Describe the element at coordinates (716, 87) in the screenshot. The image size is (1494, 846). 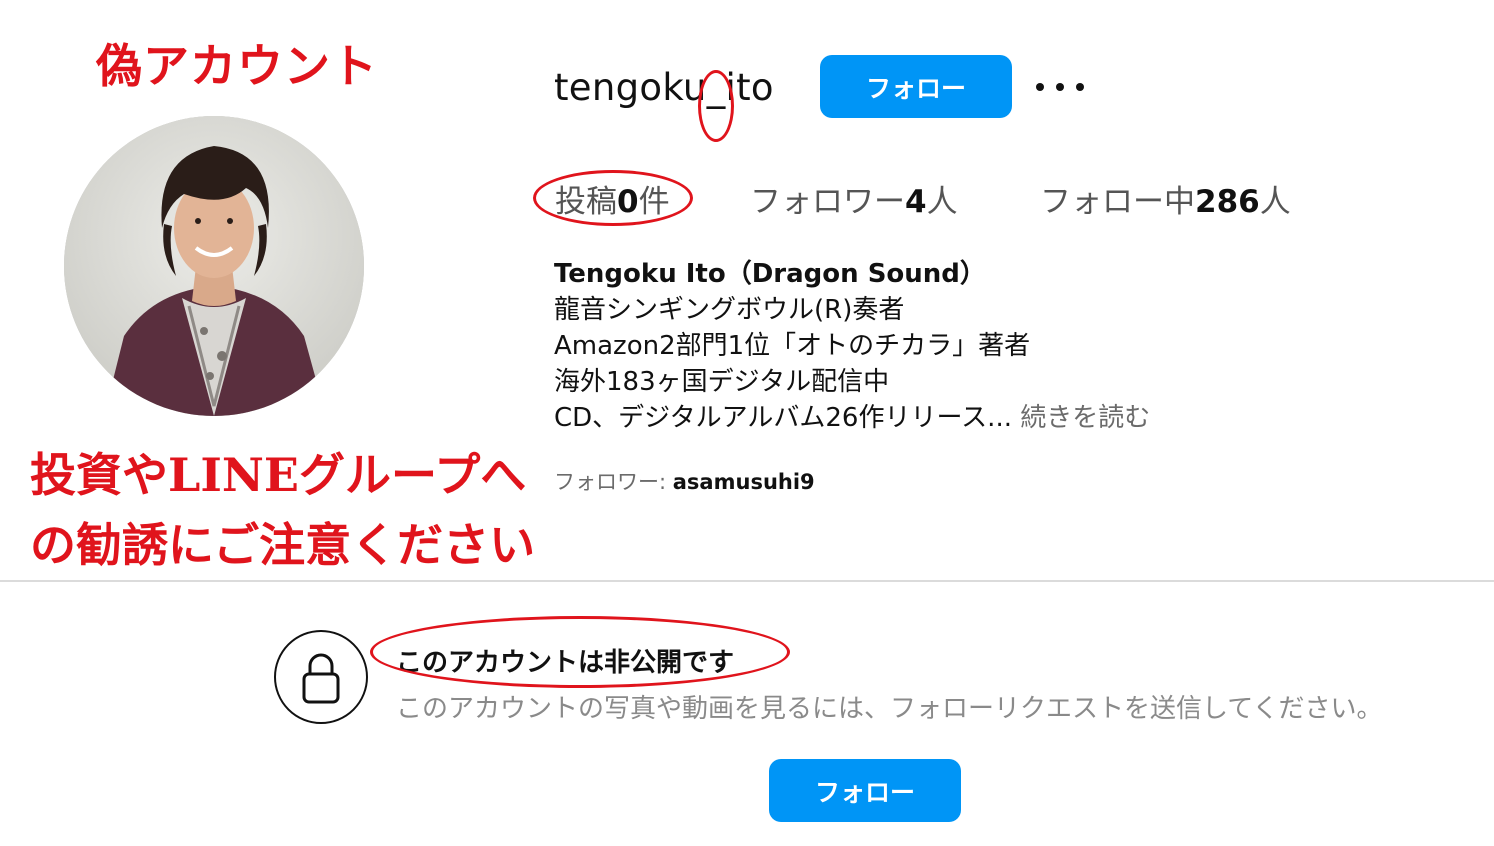
I see `username-underscore: _` at that location.